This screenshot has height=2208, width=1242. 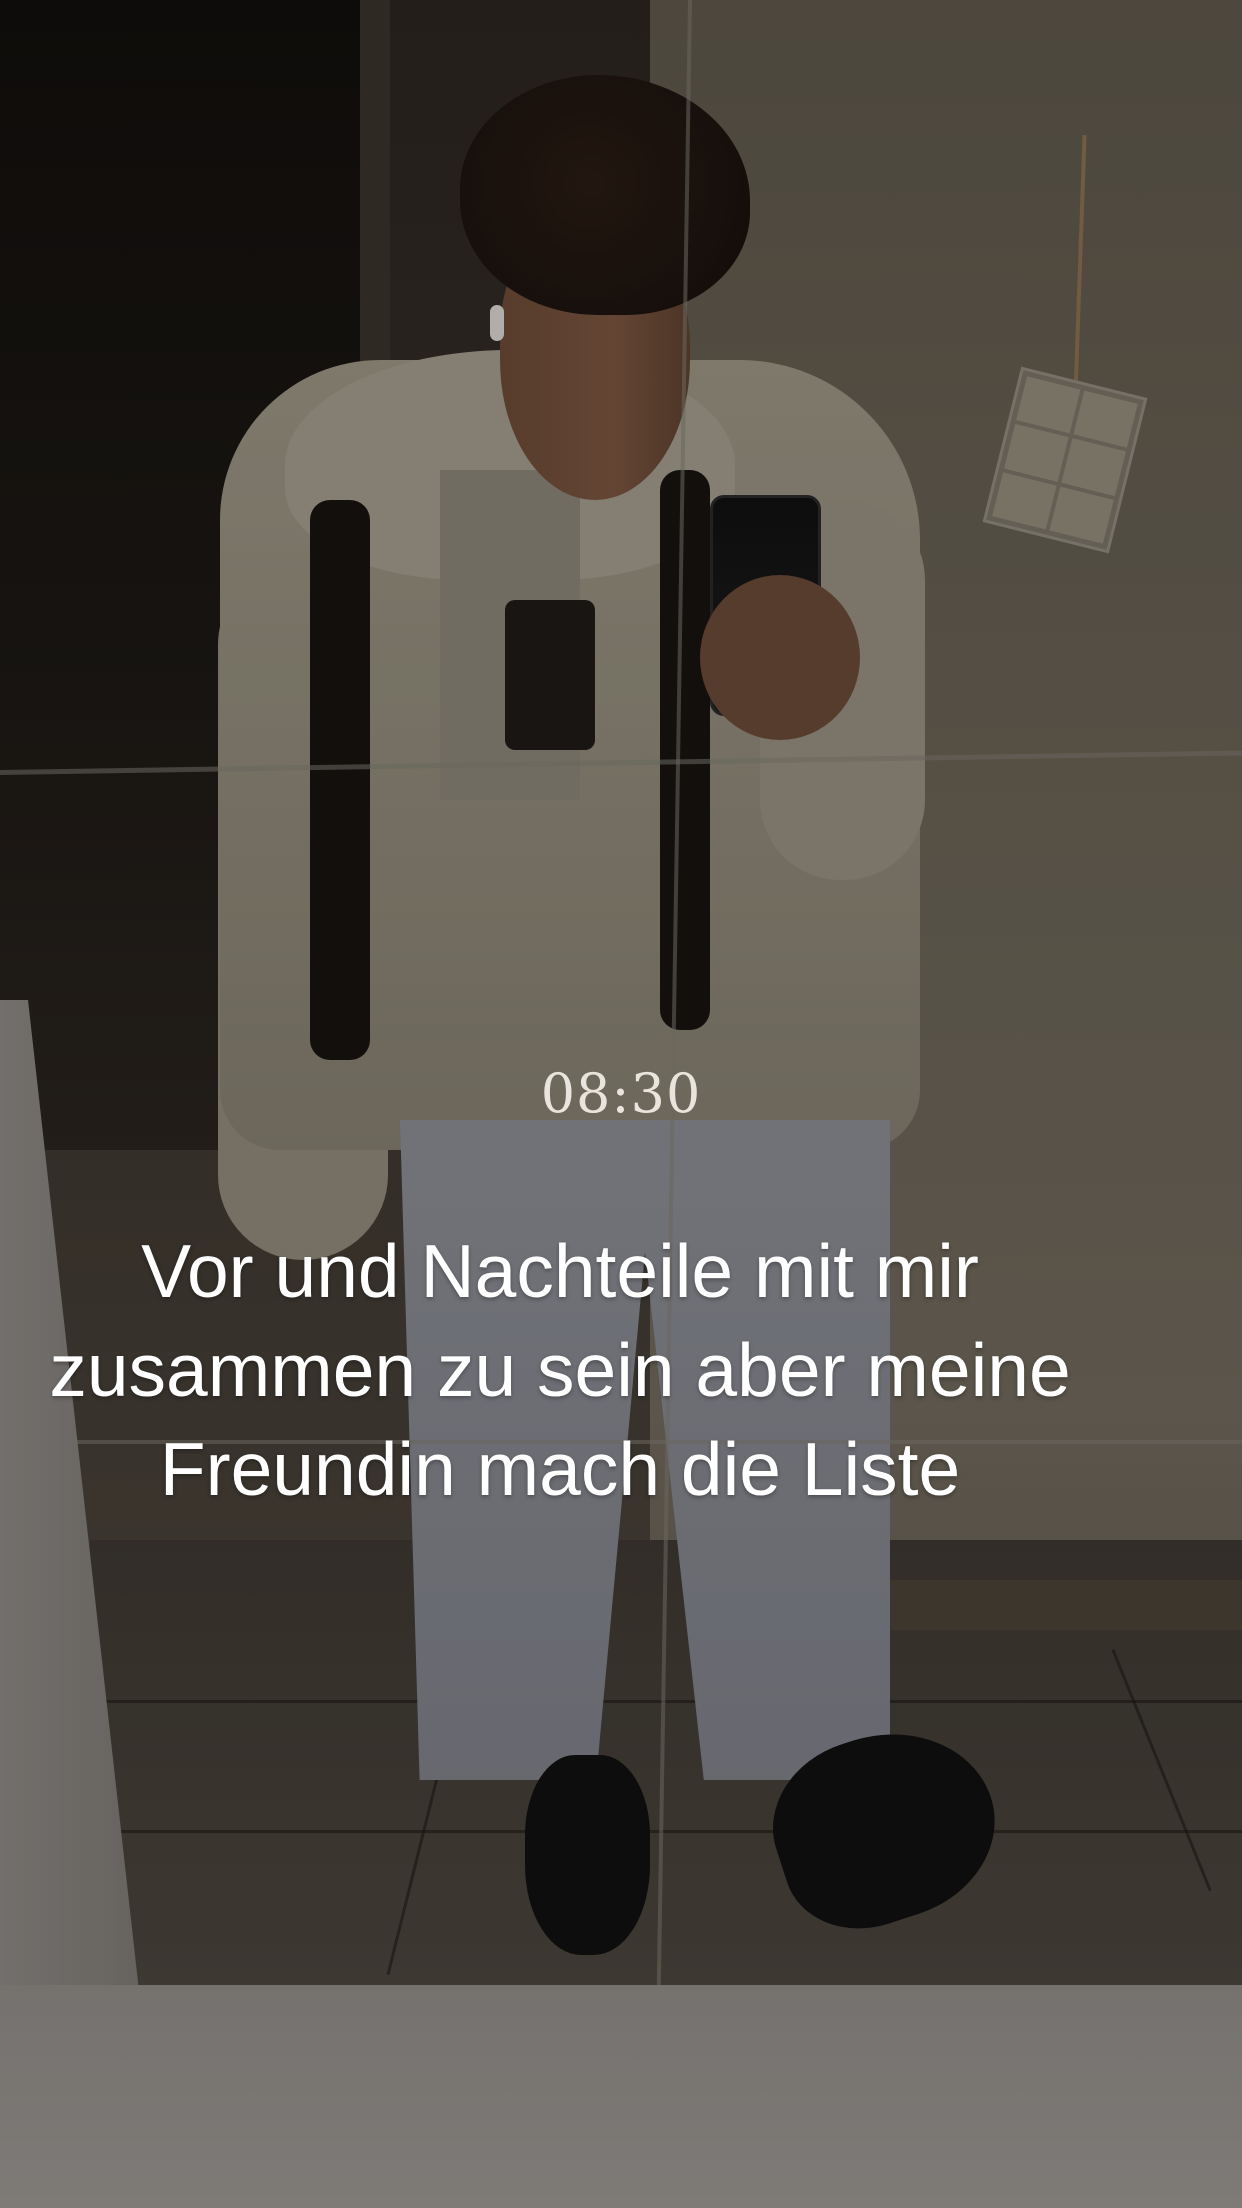 I want to click on time-label: 08:30, so click(x=621, y=1093).